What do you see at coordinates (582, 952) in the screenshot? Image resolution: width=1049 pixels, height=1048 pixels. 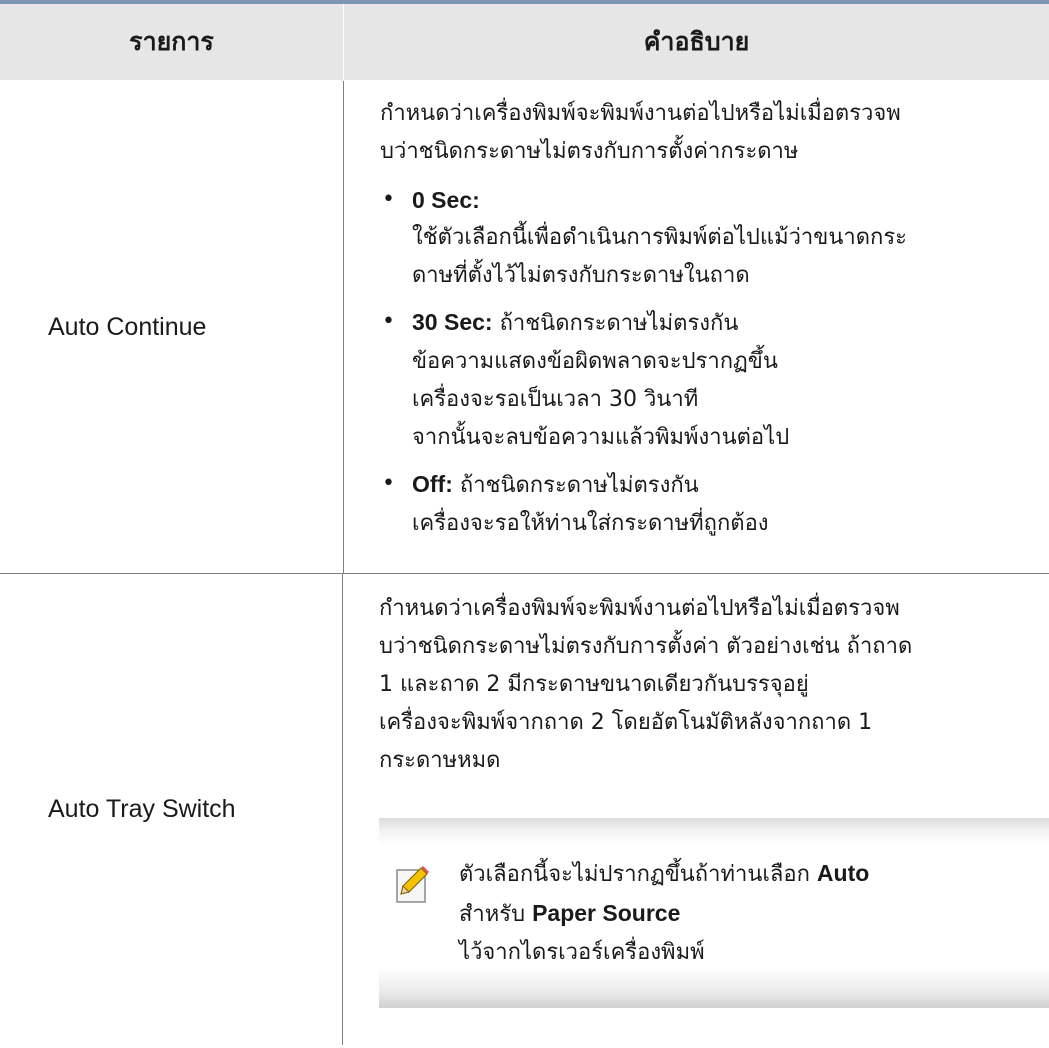 I see `note-part3: ไว้จากไดรเวอร์เครื่องพิมพ์` at bounding box center [582, 952].